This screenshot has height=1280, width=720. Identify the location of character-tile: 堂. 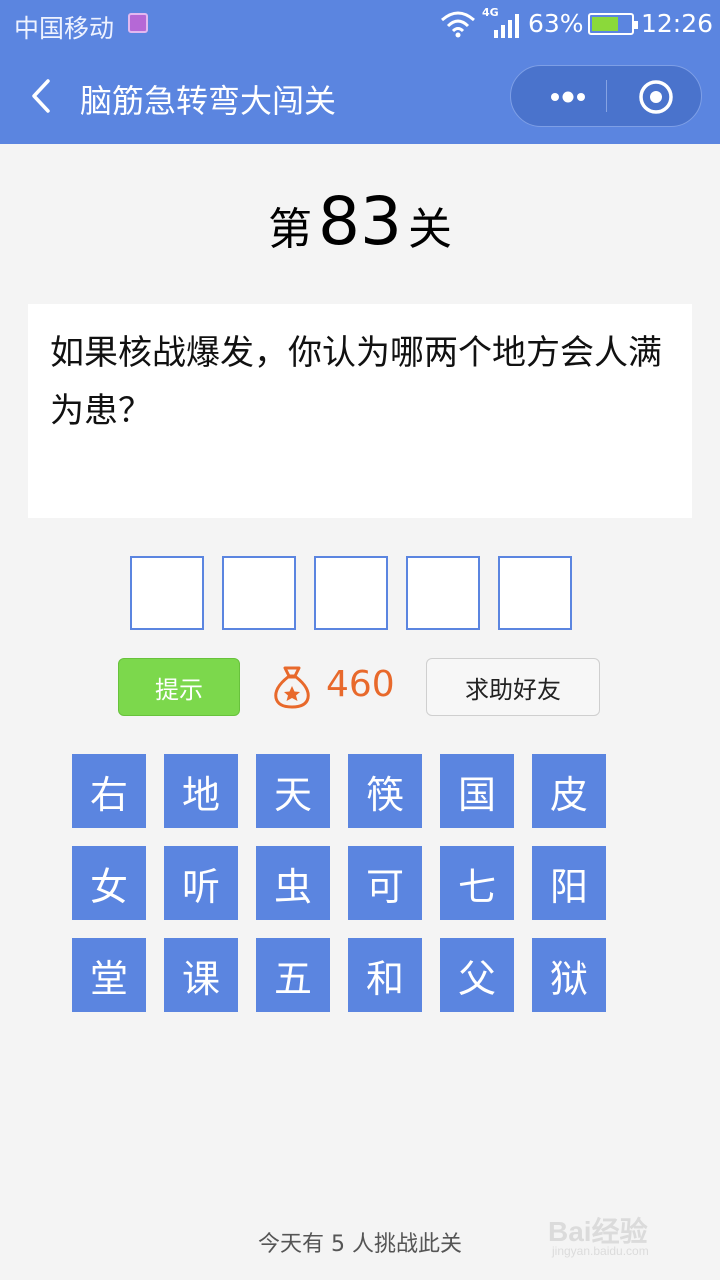
(109, 975).